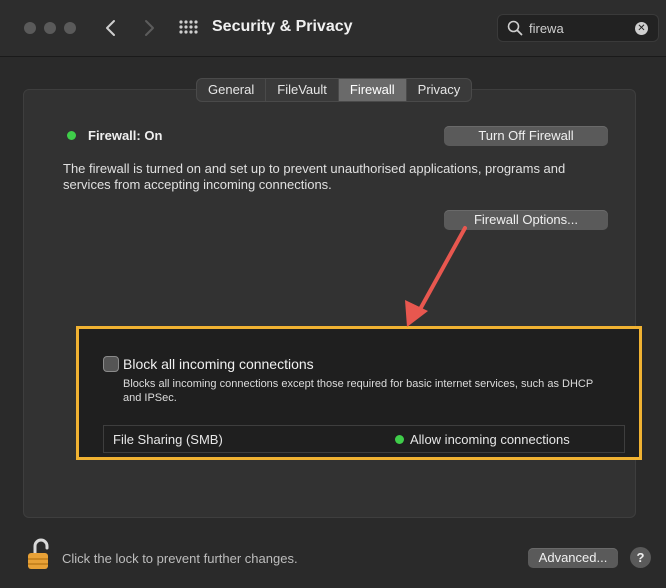 This screenshot has width=666, height=588. Describe the element at coordinates (641, 28) in the screenshot. I see `clear-search-icon: ✕` at that location.